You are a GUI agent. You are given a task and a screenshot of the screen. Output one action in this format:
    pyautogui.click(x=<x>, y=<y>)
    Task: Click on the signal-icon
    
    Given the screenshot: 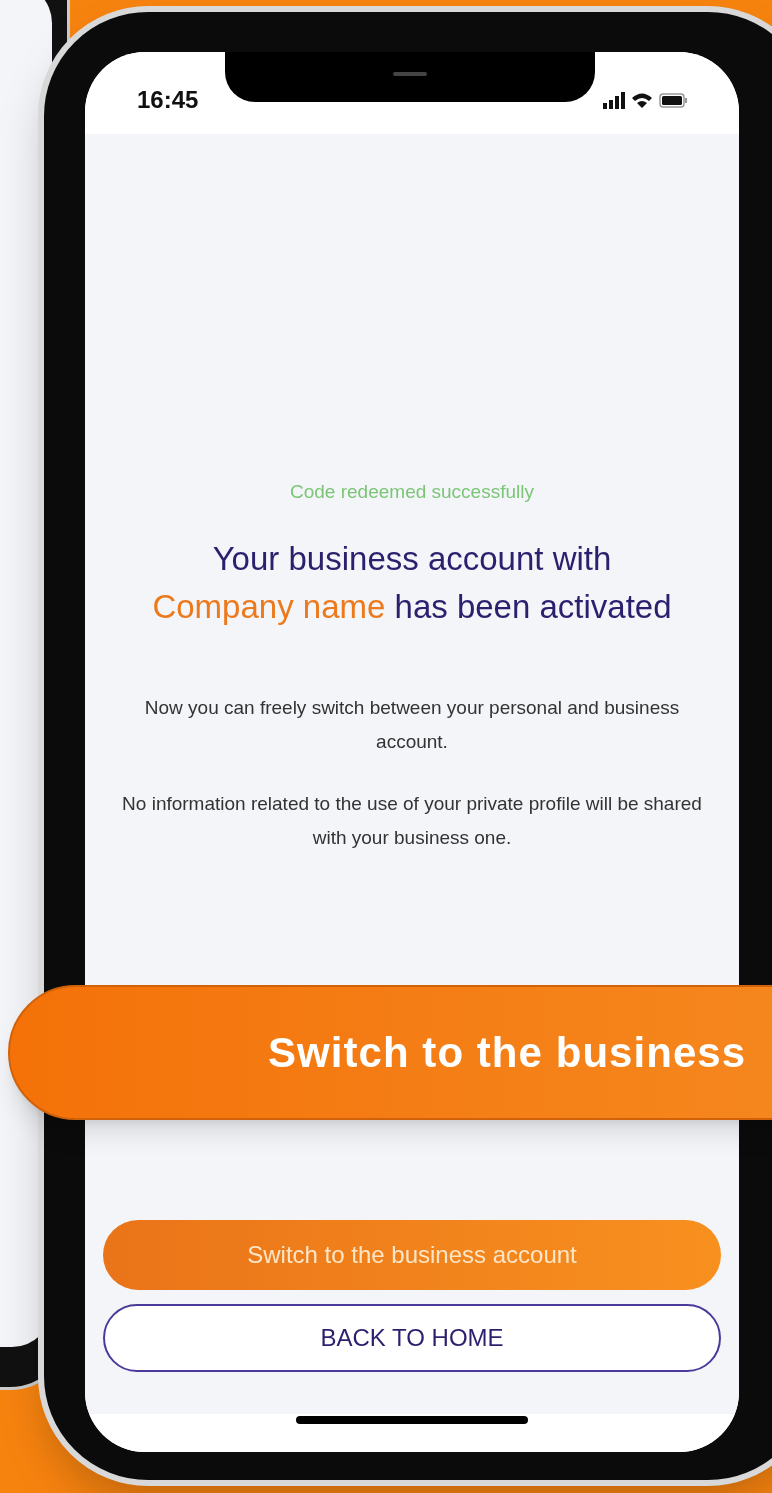 What is the action you would take?
    pyautogui.click(x=614, y=100)
    